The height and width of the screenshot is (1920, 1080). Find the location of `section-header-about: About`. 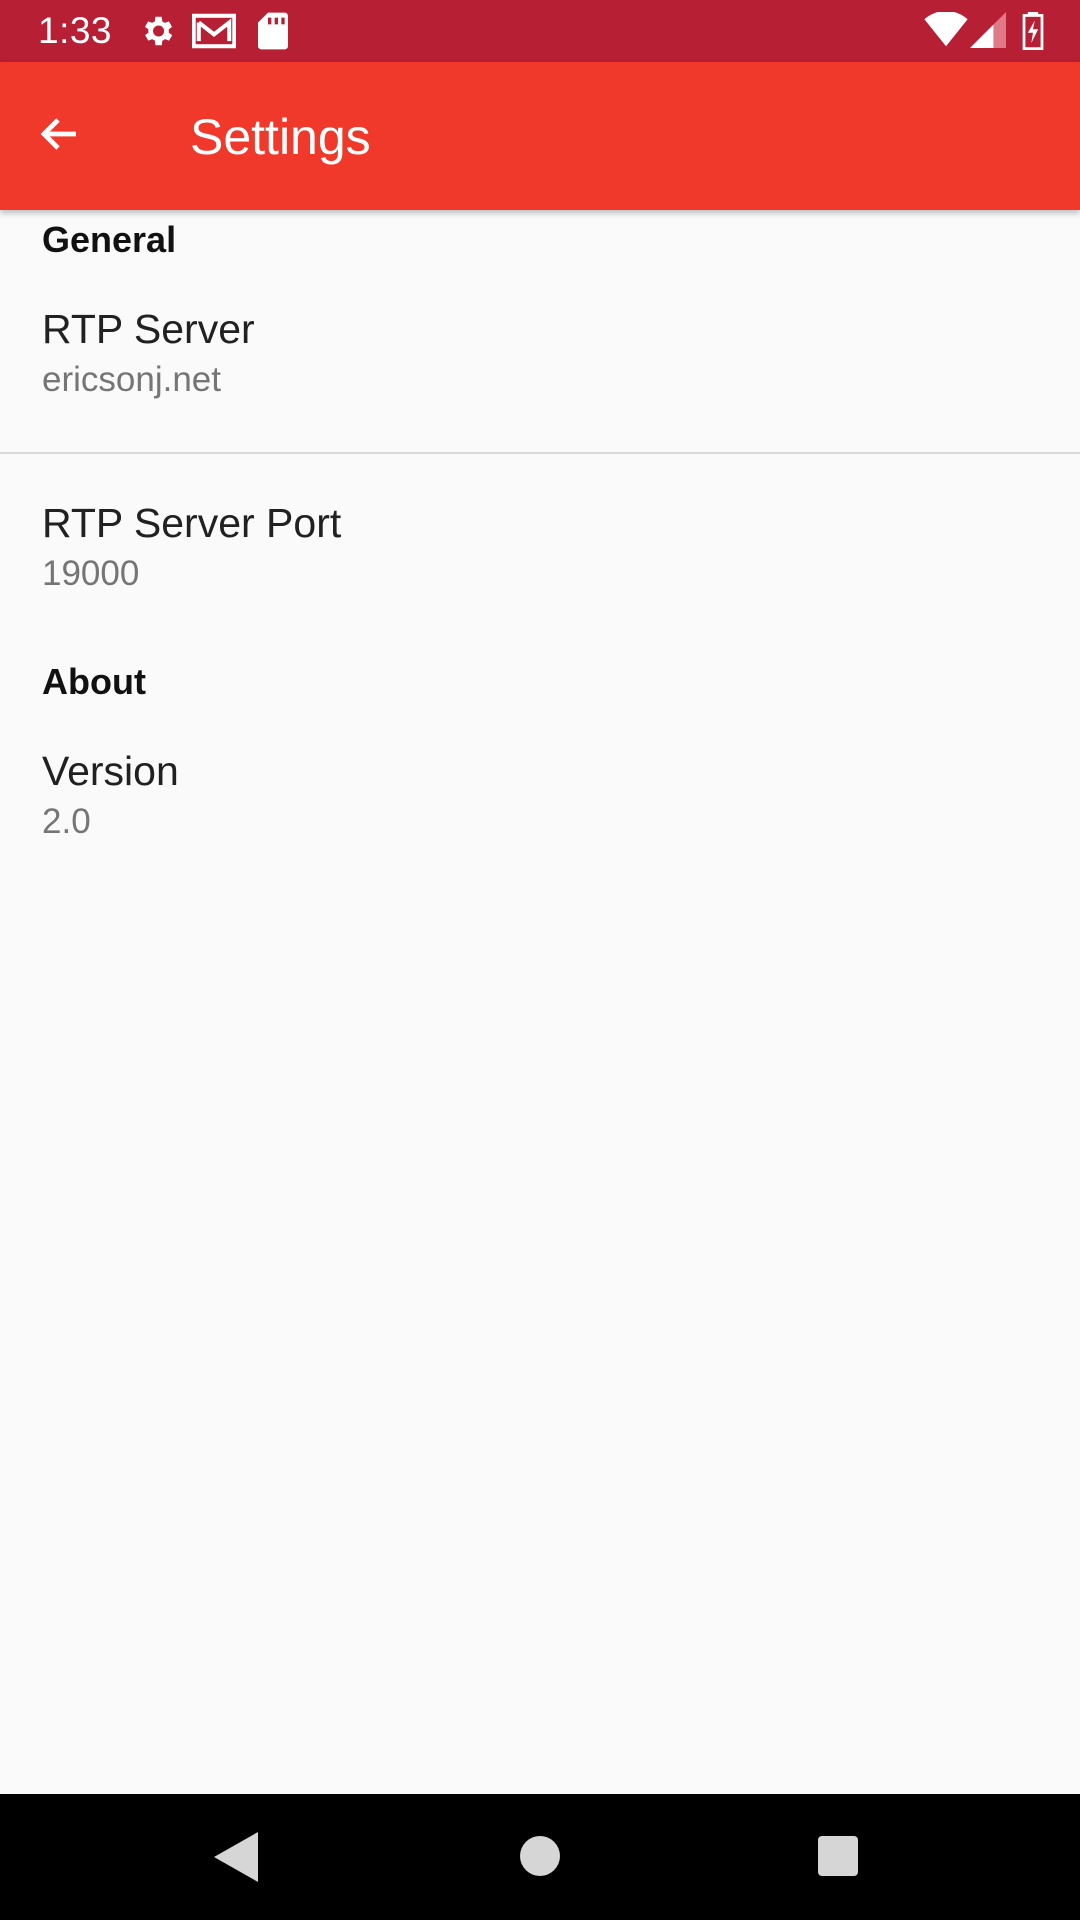

section-header-about: About is located at coordinates (94, 681).